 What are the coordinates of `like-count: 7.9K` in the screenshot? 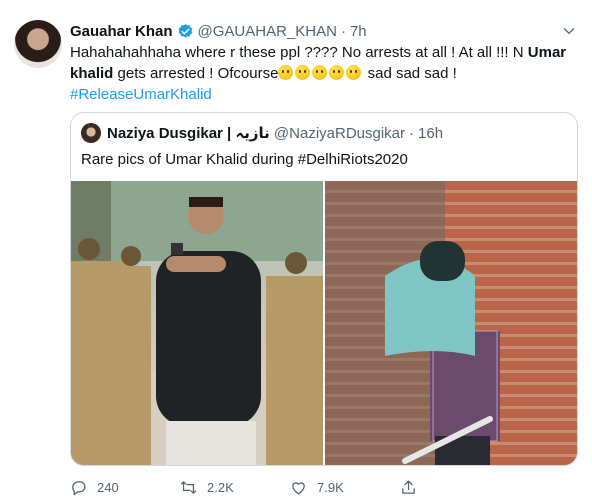 It's located at (330, 487).